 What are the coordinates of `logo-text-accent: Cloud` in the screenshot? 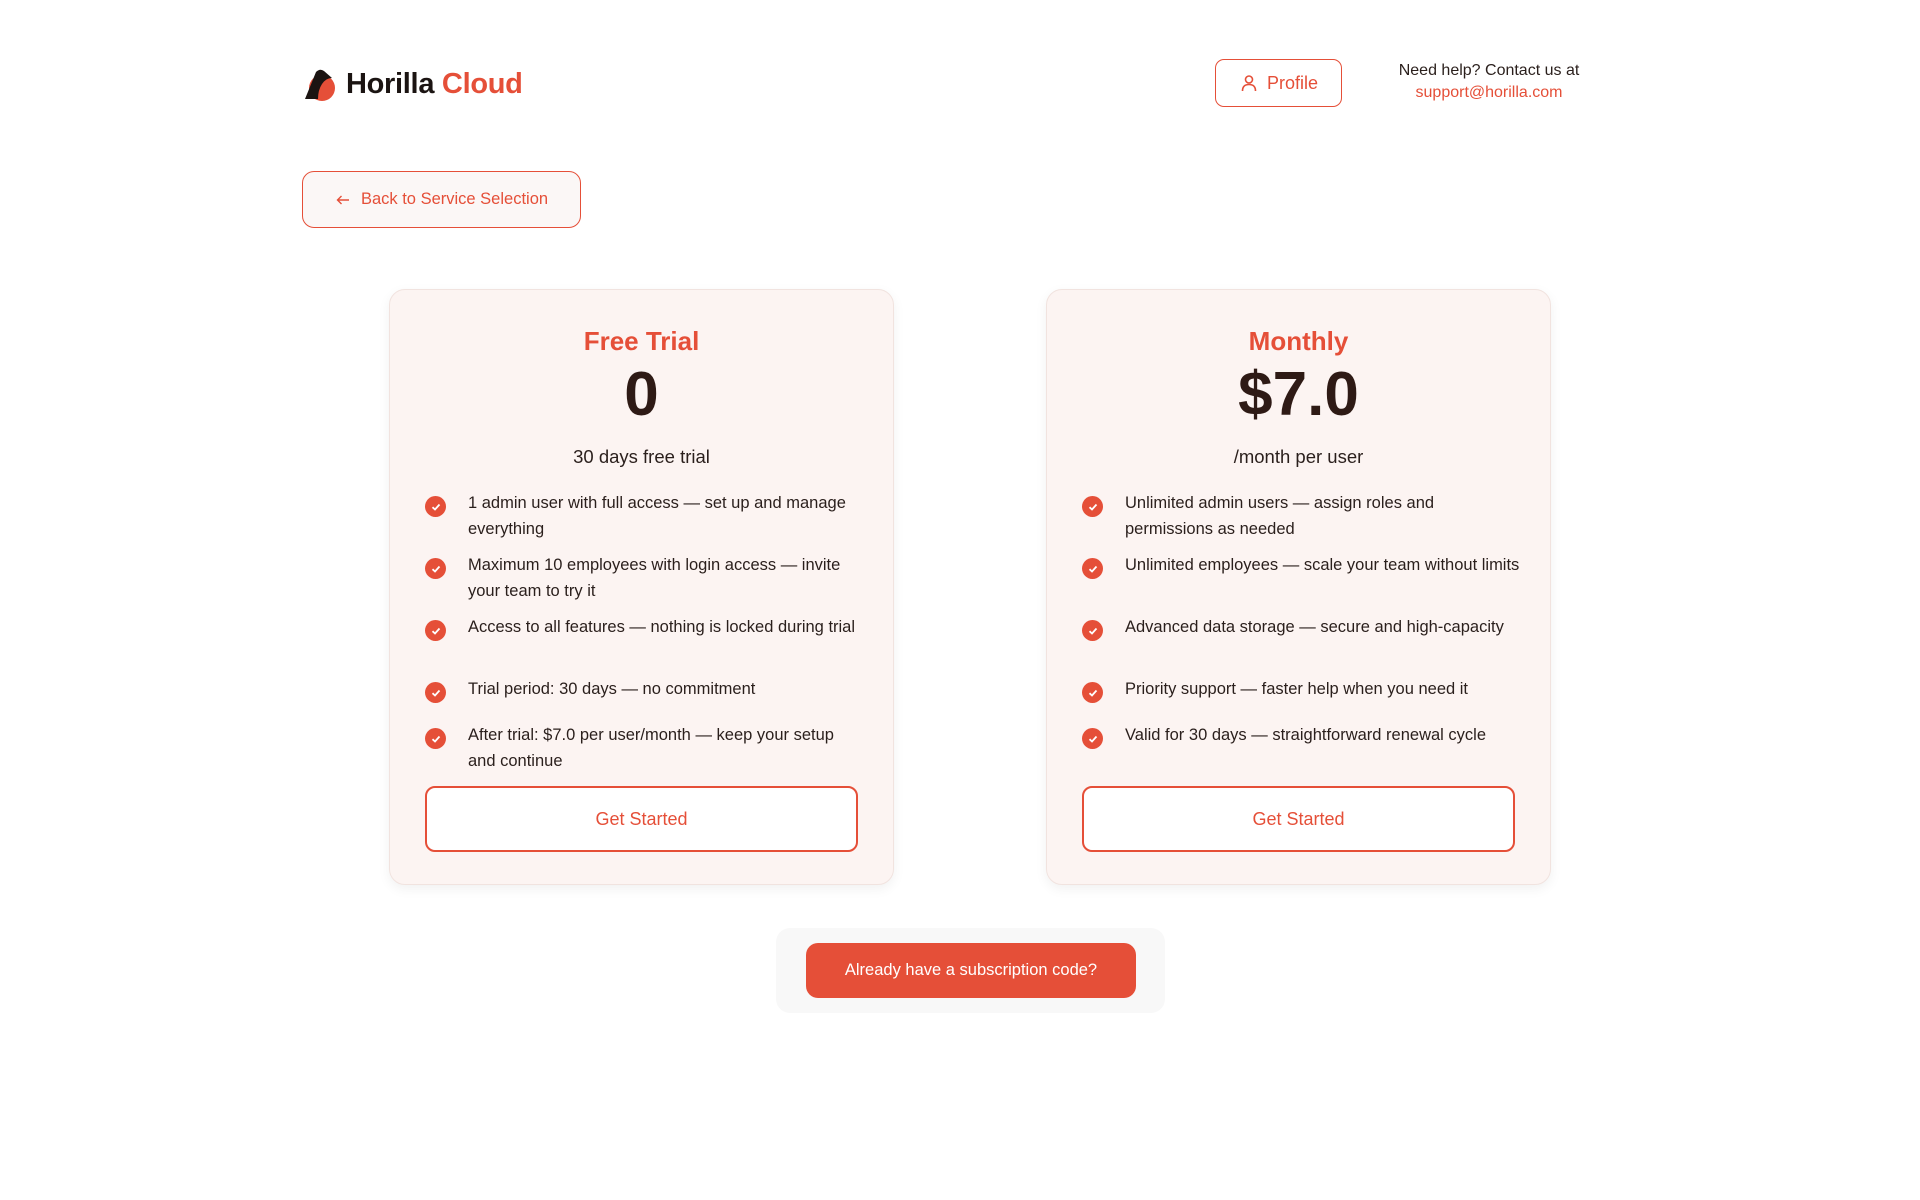 It's located at (482, 83).